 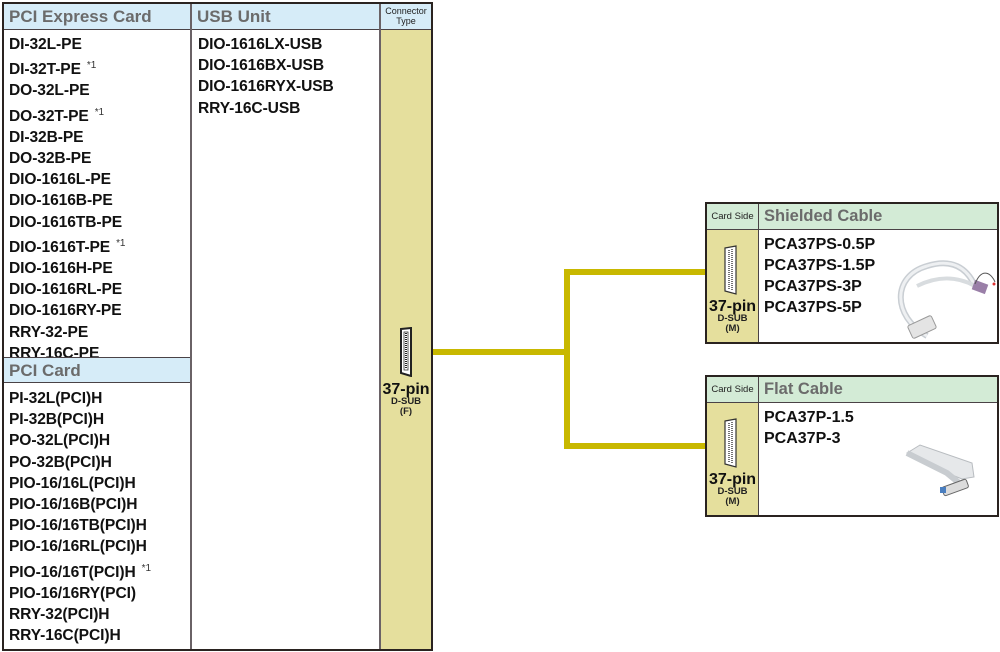 I want to click on board-model-item: RRY-16C-USB, so click(x=266, y=108).